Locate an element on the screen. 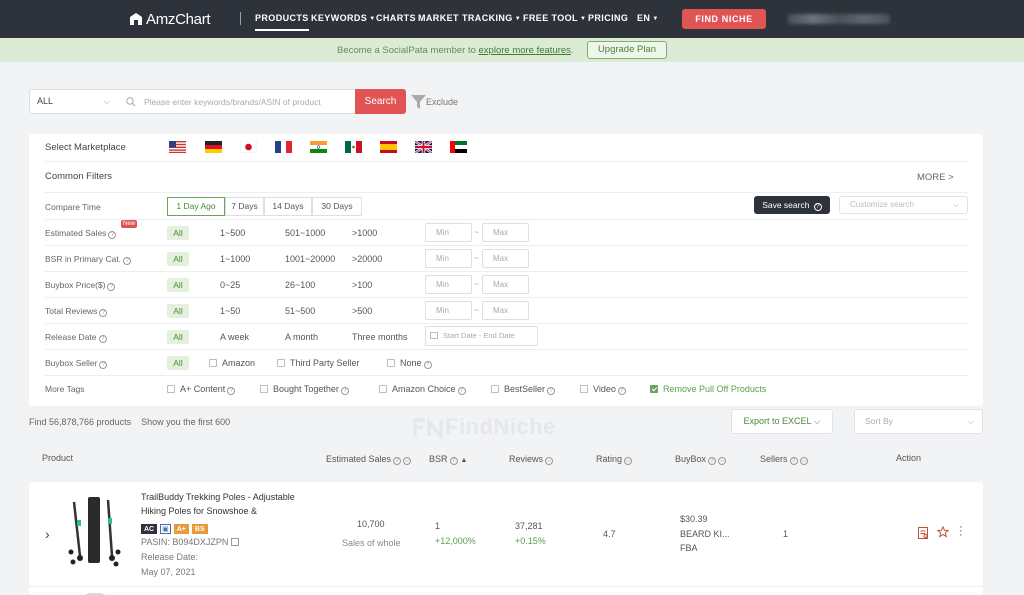 The width and height of the screenshot is (1024, 595). export-excel-button: Export to EXCEL ⌵ is located at coordinates (782, 421).